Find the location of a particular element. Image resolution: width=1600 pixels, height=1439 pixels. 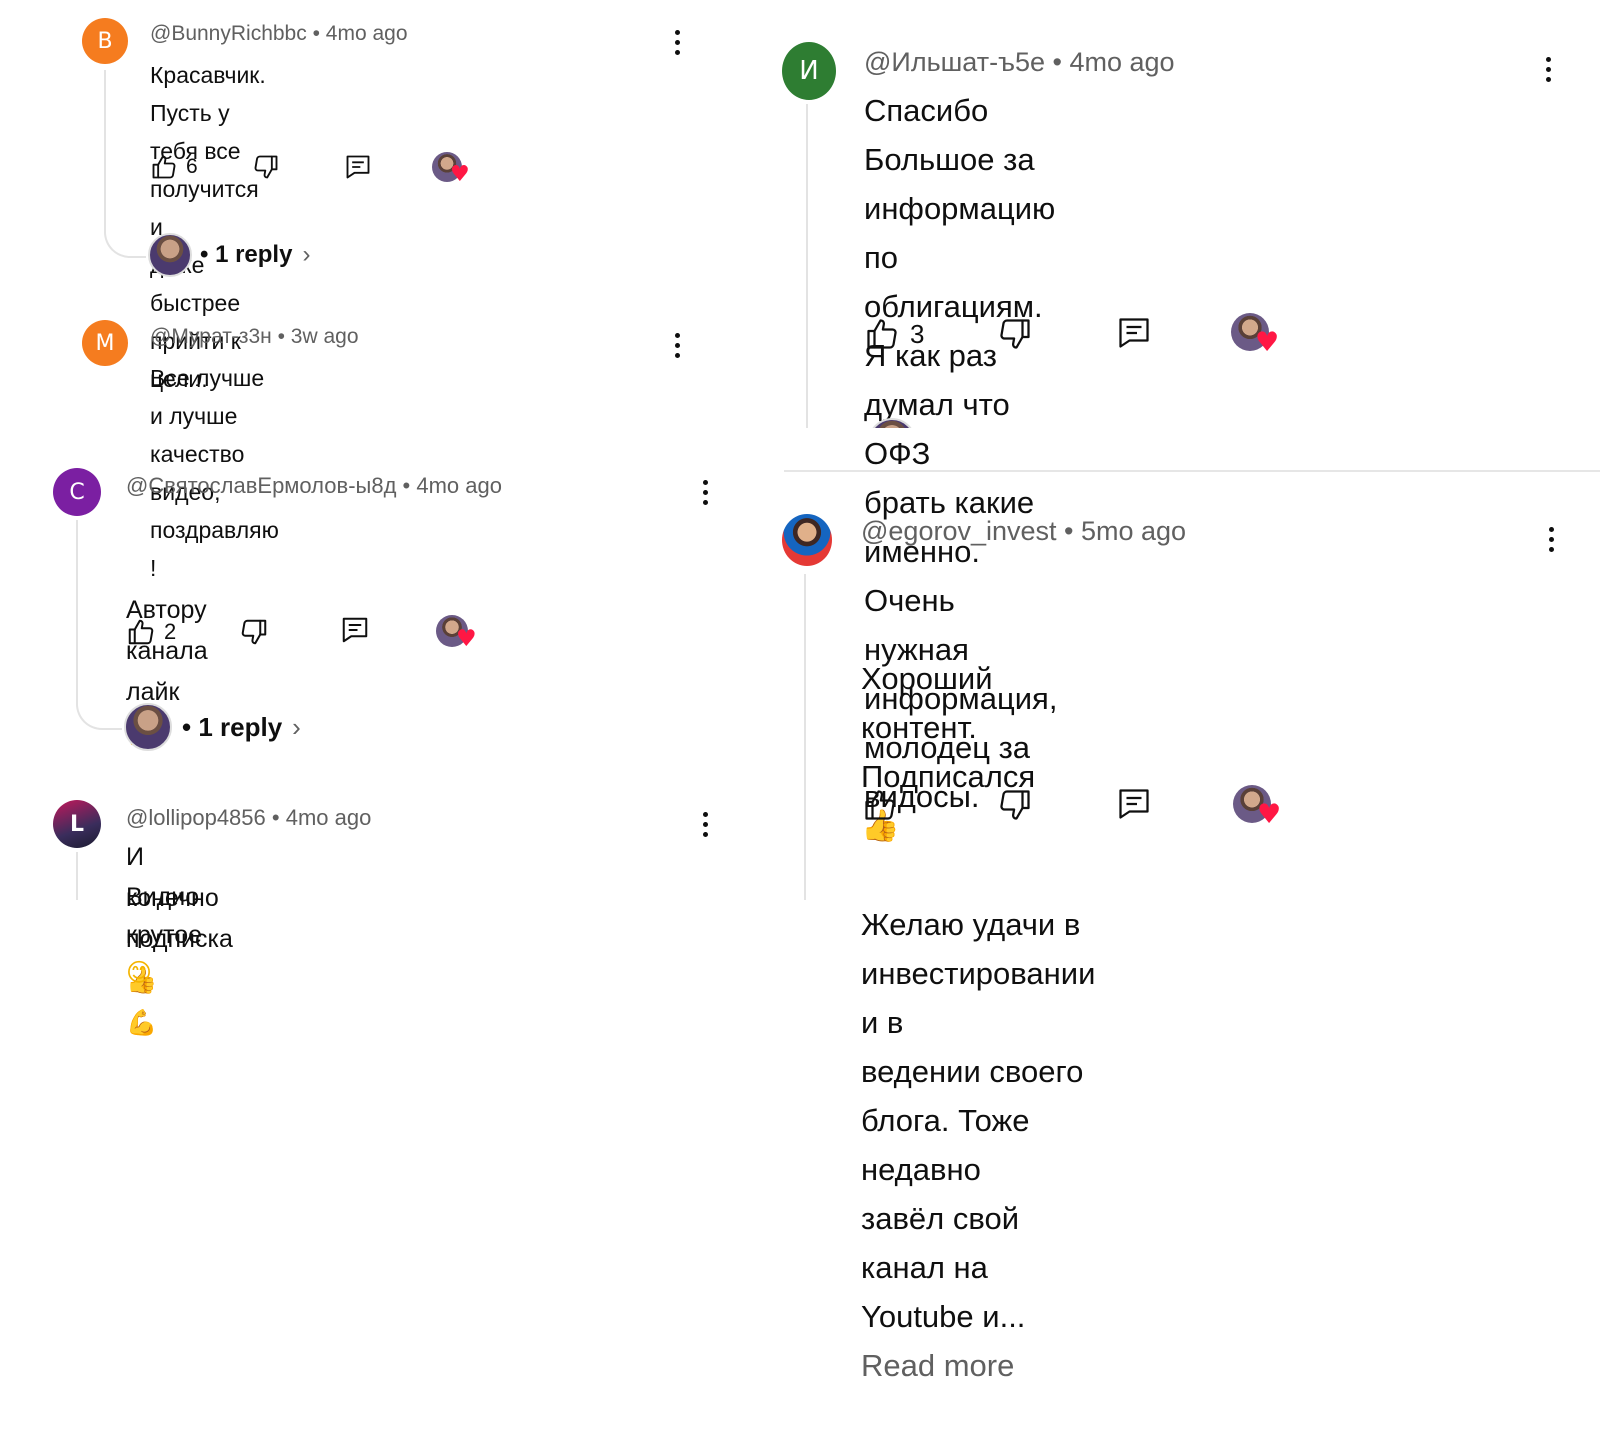

author-handle: @egorov_invest is located at coordinates (959, 531).